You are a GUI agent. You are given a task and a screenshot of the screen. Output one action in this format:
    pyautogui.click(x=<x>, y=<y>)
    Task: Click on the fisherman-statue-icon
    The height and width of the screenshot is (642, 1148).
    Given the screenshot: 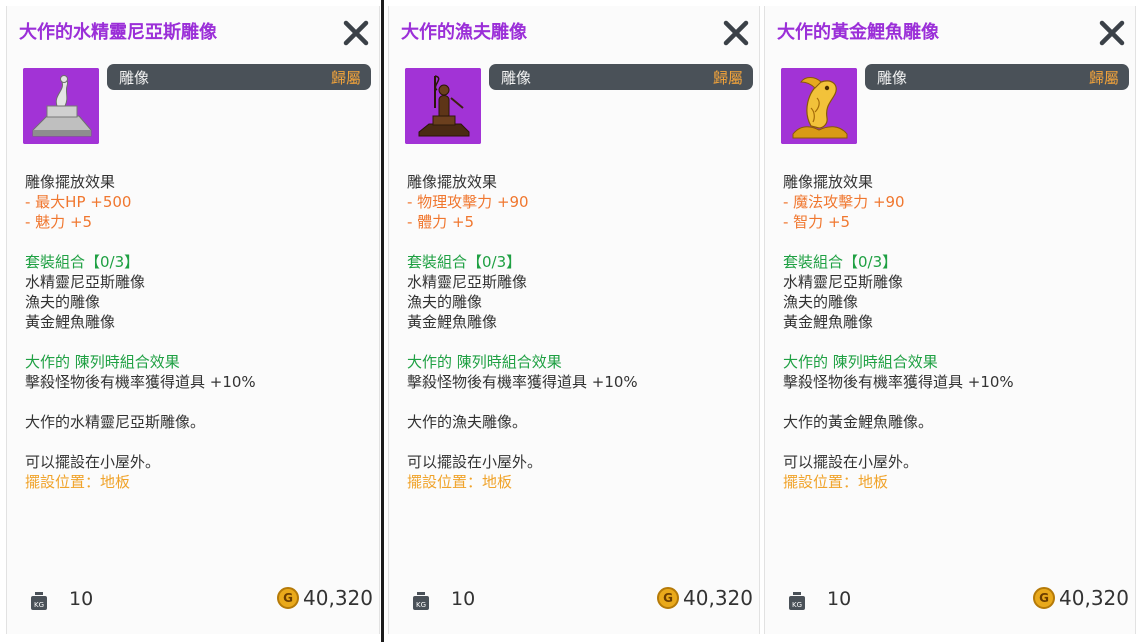 What is the action you would take?
    pyautogui.click(x=443, y=106)
    